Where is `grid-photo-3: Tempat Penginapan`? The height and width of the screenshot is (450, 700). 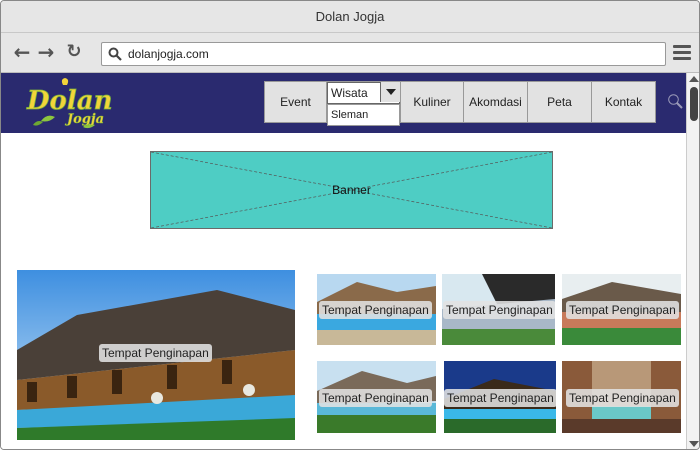
grid-photo-3: Tempat Penginapan is located at coordinates (621, 309).